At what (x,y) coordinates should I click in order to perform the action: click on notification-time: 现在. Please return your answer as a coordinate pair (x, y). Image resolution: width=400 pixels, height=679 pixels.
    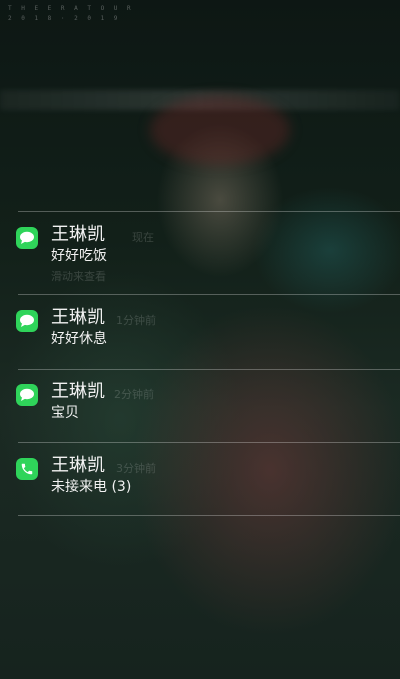
    Looking at the image, I should click on (143, 237).